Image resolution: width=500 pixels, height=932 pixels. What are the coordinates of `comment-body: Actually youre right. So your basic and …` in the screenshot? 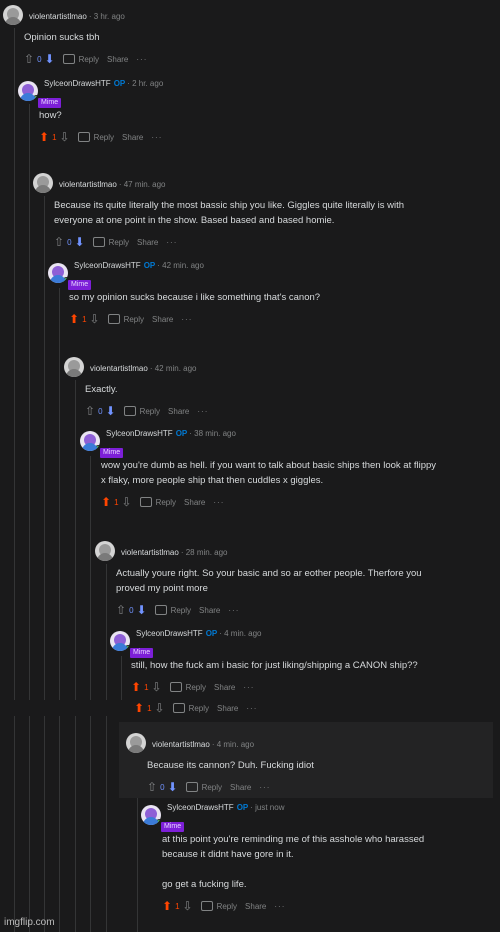 It's located at (269, 581).